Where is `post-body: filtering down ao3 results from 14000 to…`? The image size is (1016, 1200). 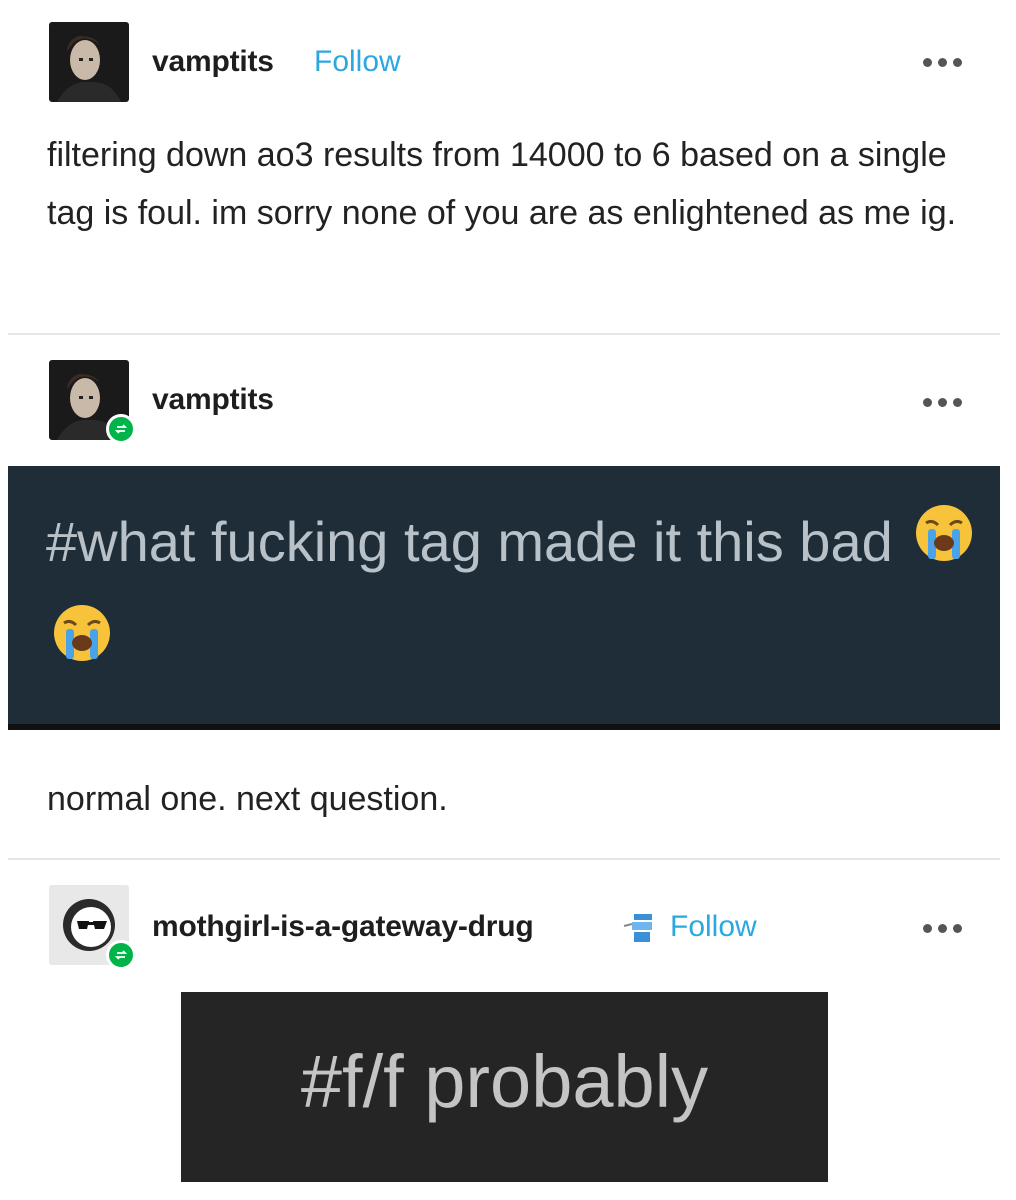
post-body: filtering down ao3 results from 14000 to… is located at coordinates (502, 184).